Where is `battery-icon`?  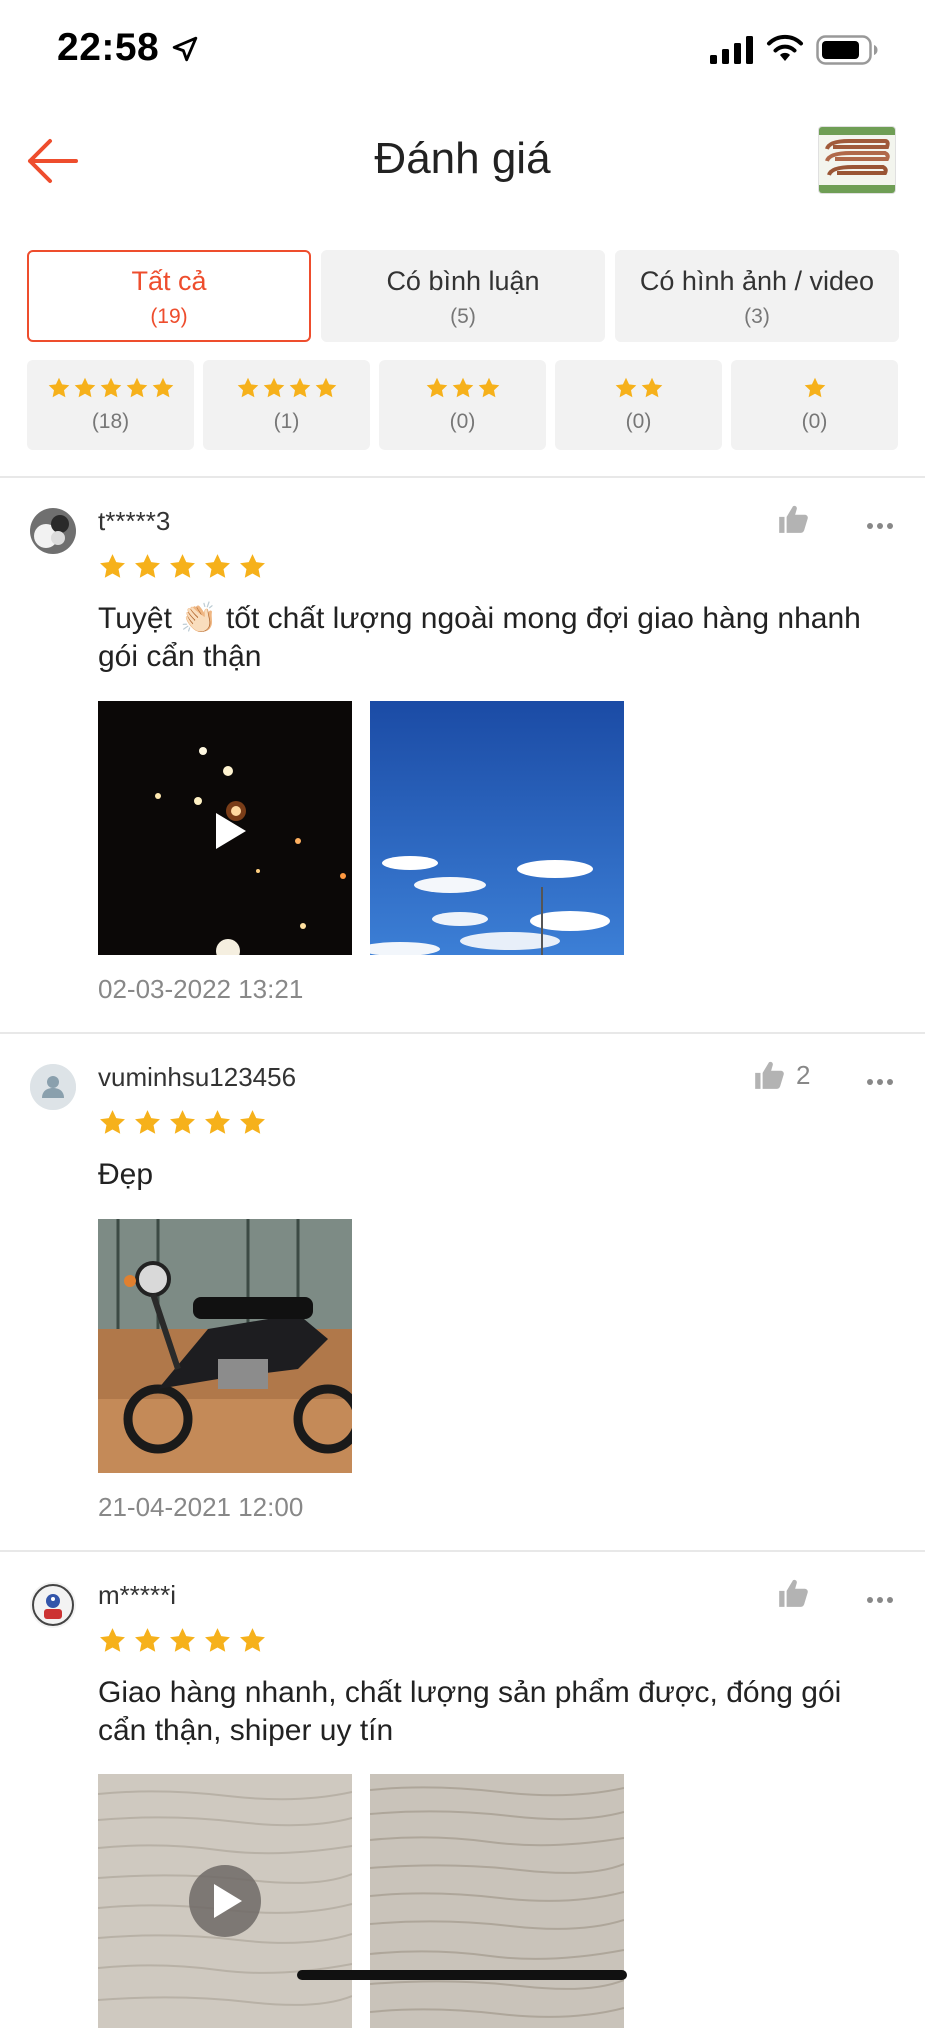 battery-icon is located at coordinates (847, 50).